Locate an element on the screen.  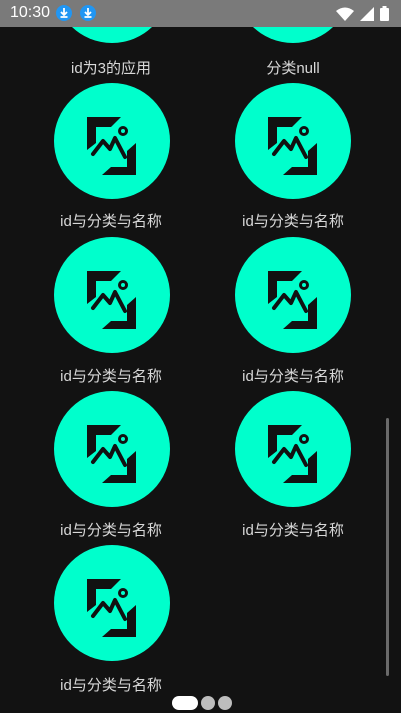
app-label: id为3的应用 is located at coordinates (111, 68).